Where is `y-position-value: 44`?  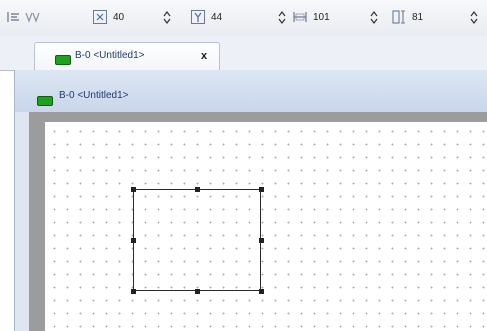 y-position-value: 44 is located at coordinates (216, 17).